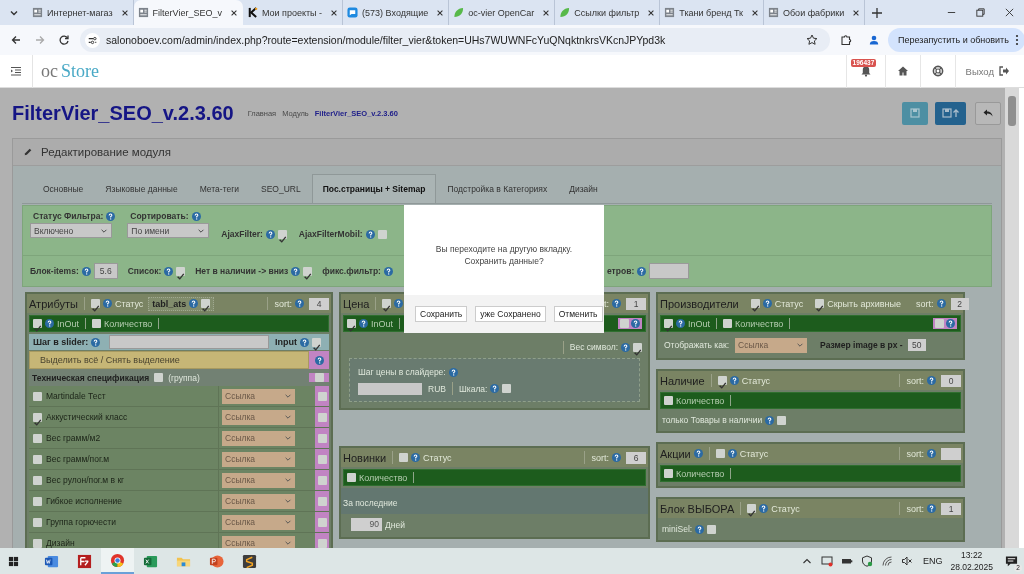  What do you see at coordinates (123, 113) in the screenshot?
I see `page-title: FilterVier_SEO_v.2.3.60` at bounding box center [123, 113].